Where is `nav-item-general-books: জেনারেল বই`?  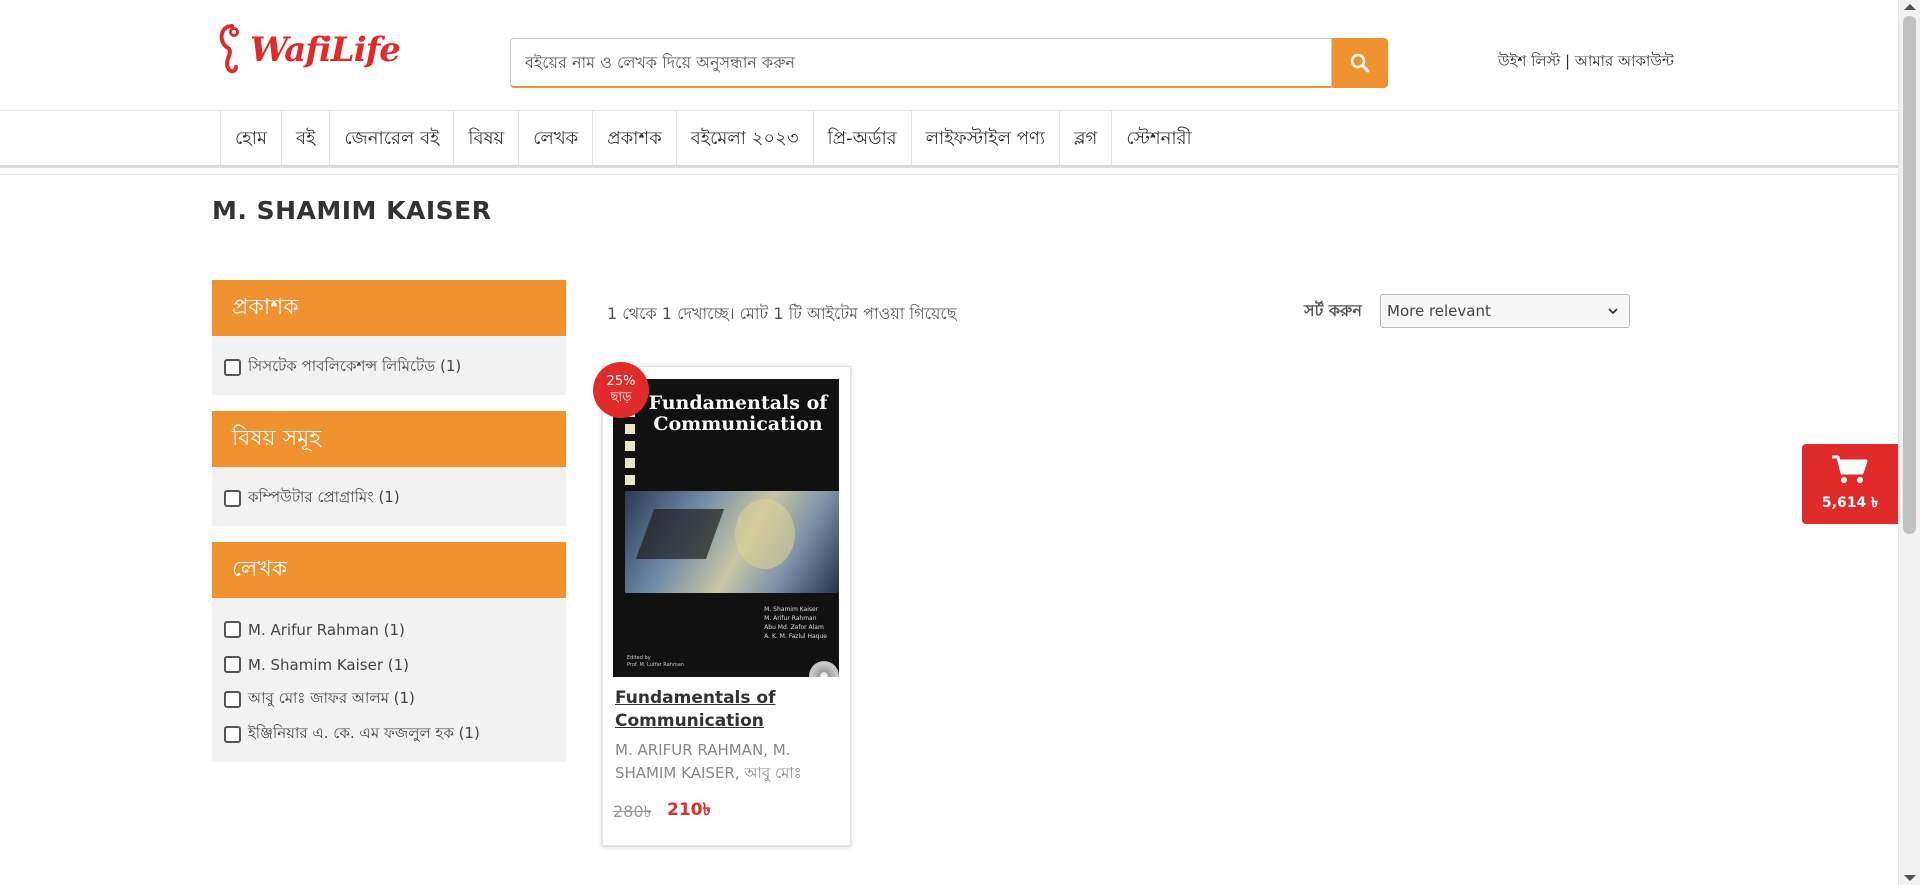
nav-item-general-books: জেনারেল বই is located at coordinates (391, 139).